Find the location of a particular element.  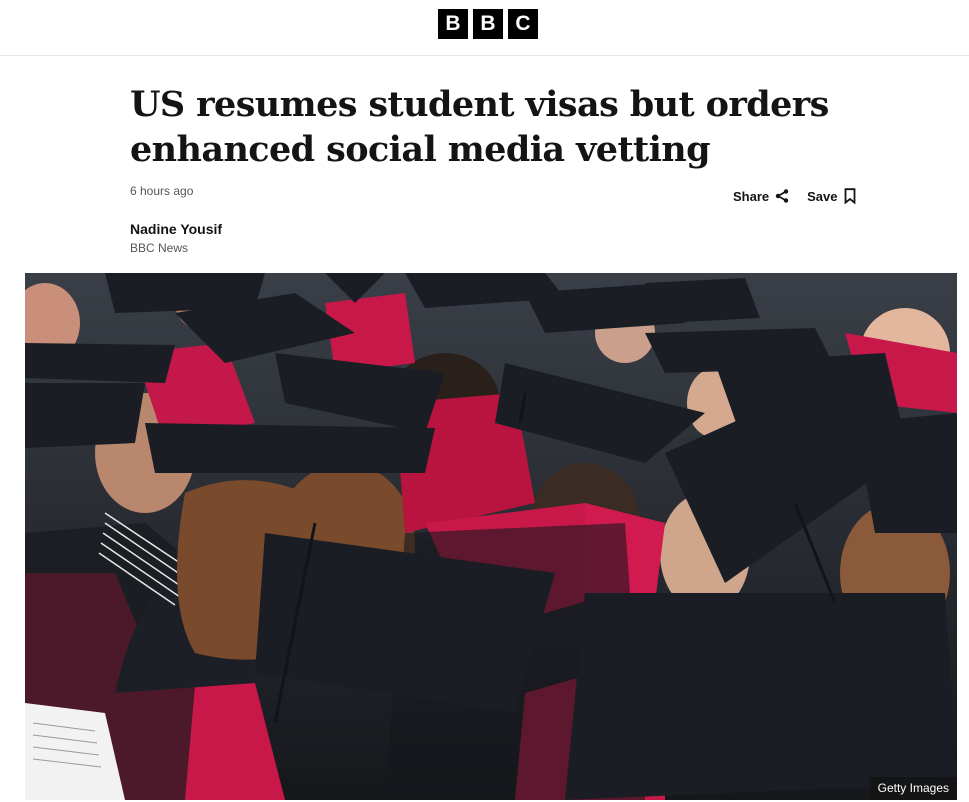

share-icon is located at coordinates (782, 196).